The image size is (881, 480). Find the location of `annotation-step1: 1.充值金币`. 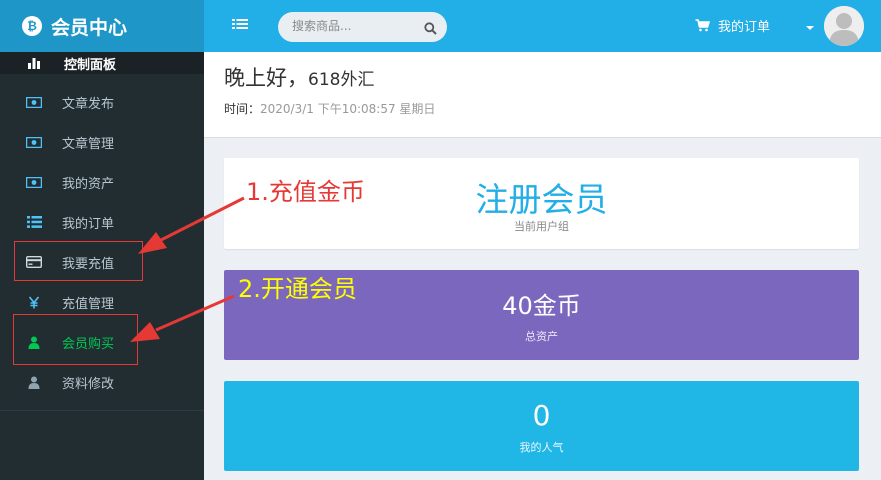

annotation-step1: 1.充值金币 is located at coordinates (305, 192).